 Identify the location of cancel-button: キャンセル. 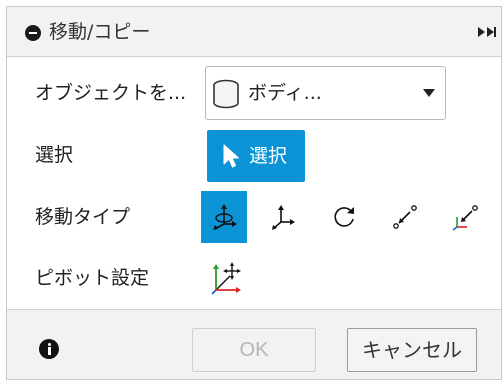
(412, 350).